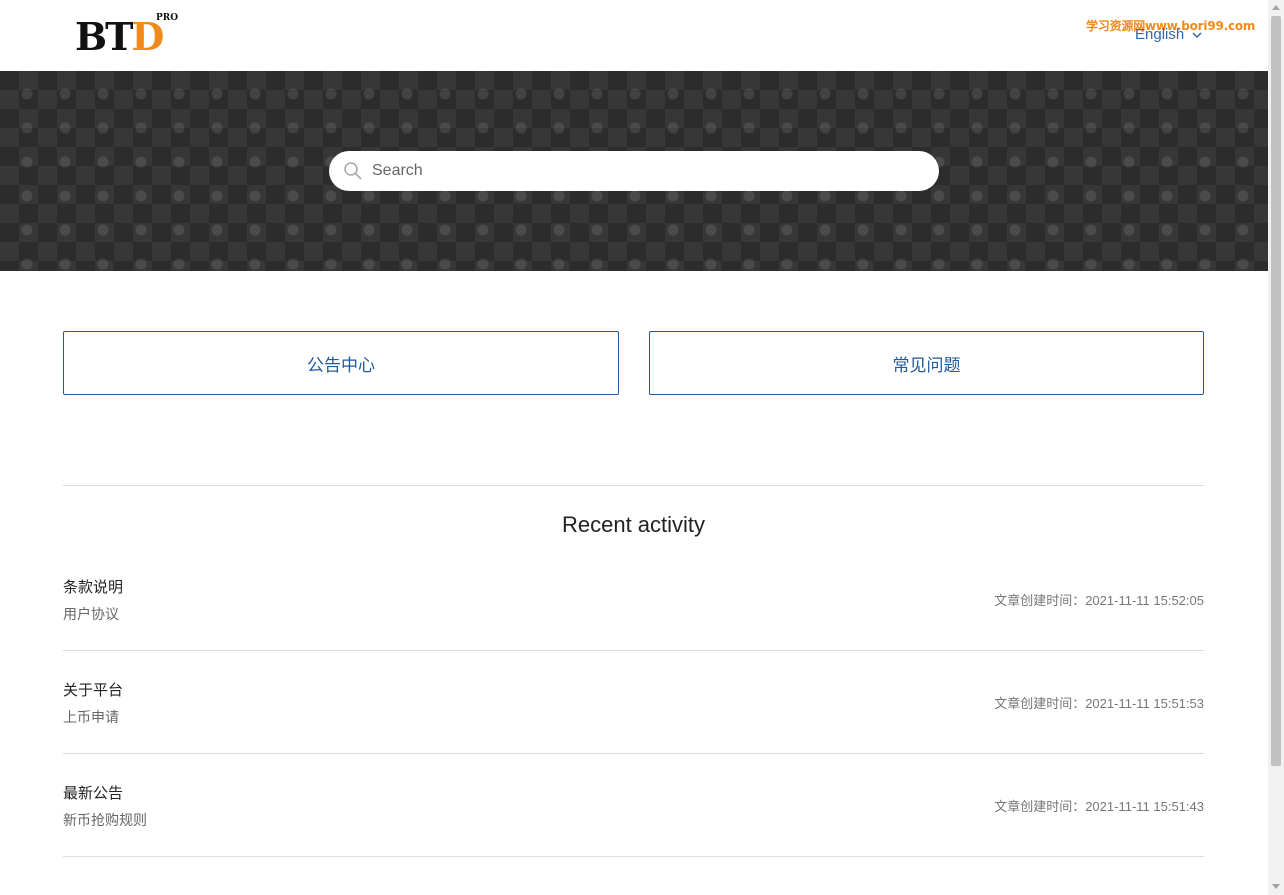  What do you see at coordinates (1160, 34) in the screenshot?
I see `language-label: English` at bounding box center [1160, 34].